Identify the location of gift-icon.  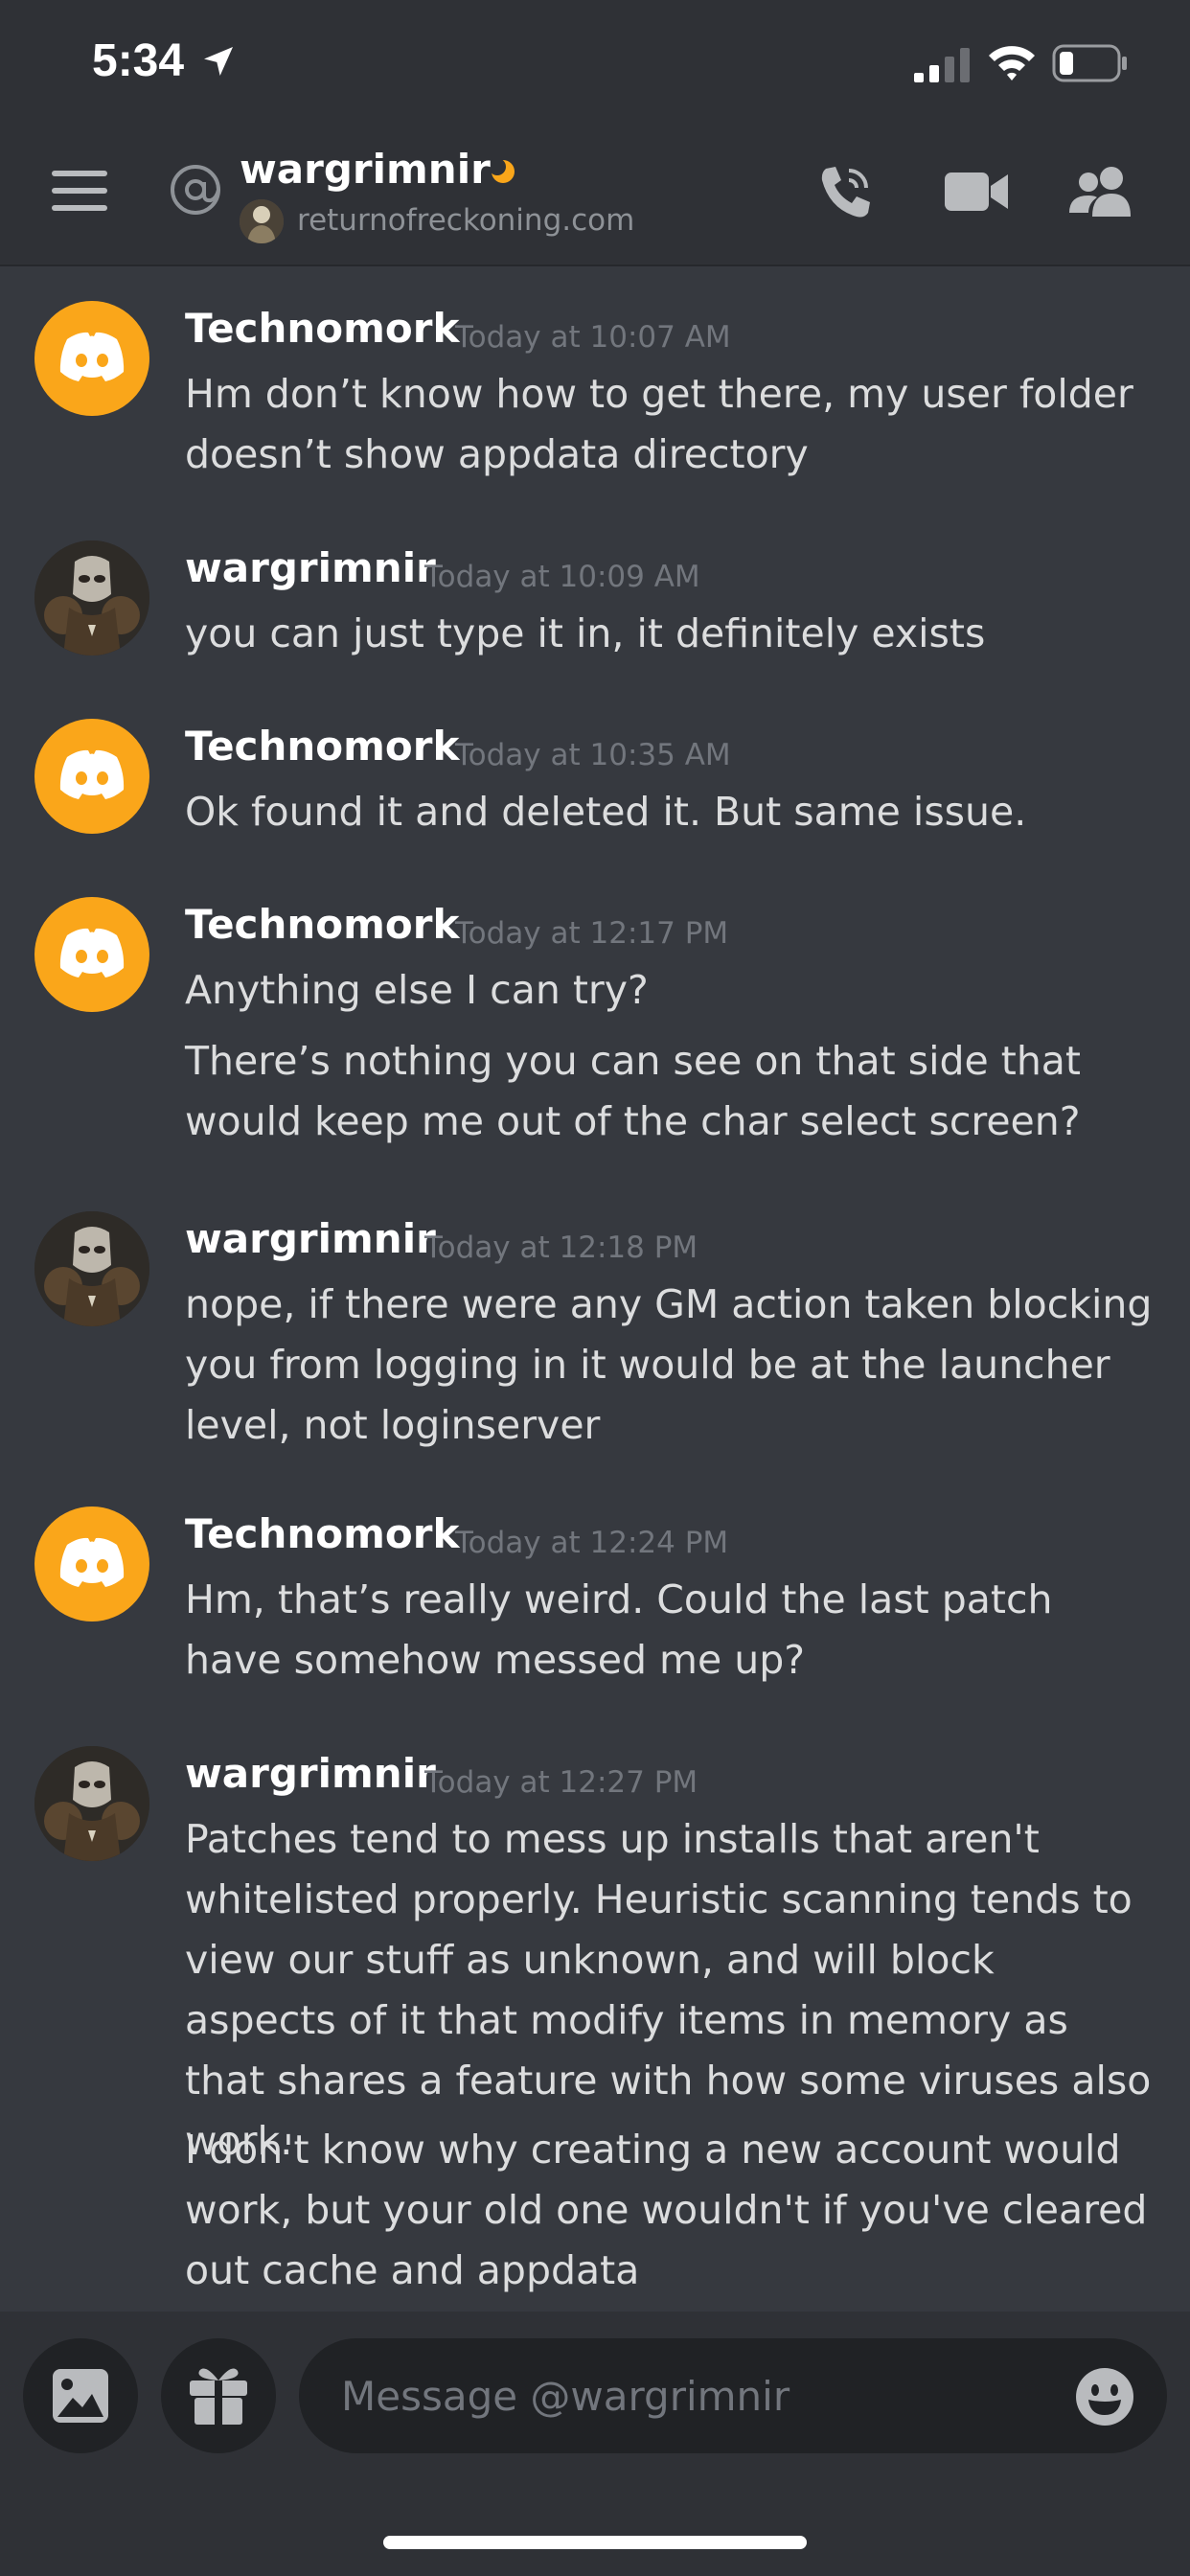
(218, 2396).